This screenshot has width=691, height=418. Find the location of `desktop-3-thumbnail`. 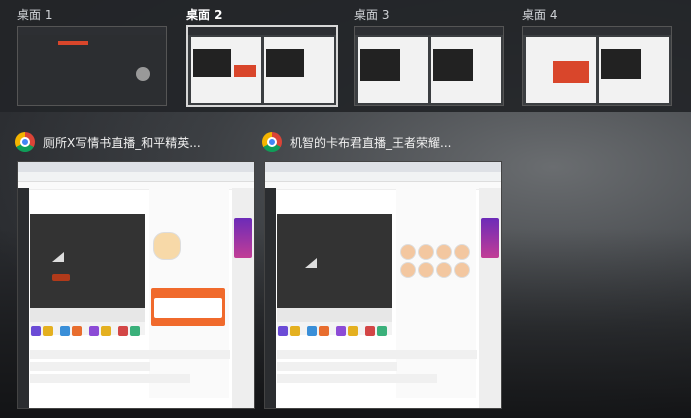

desktop-3-thumbnail is located at coordinates (429, 66).